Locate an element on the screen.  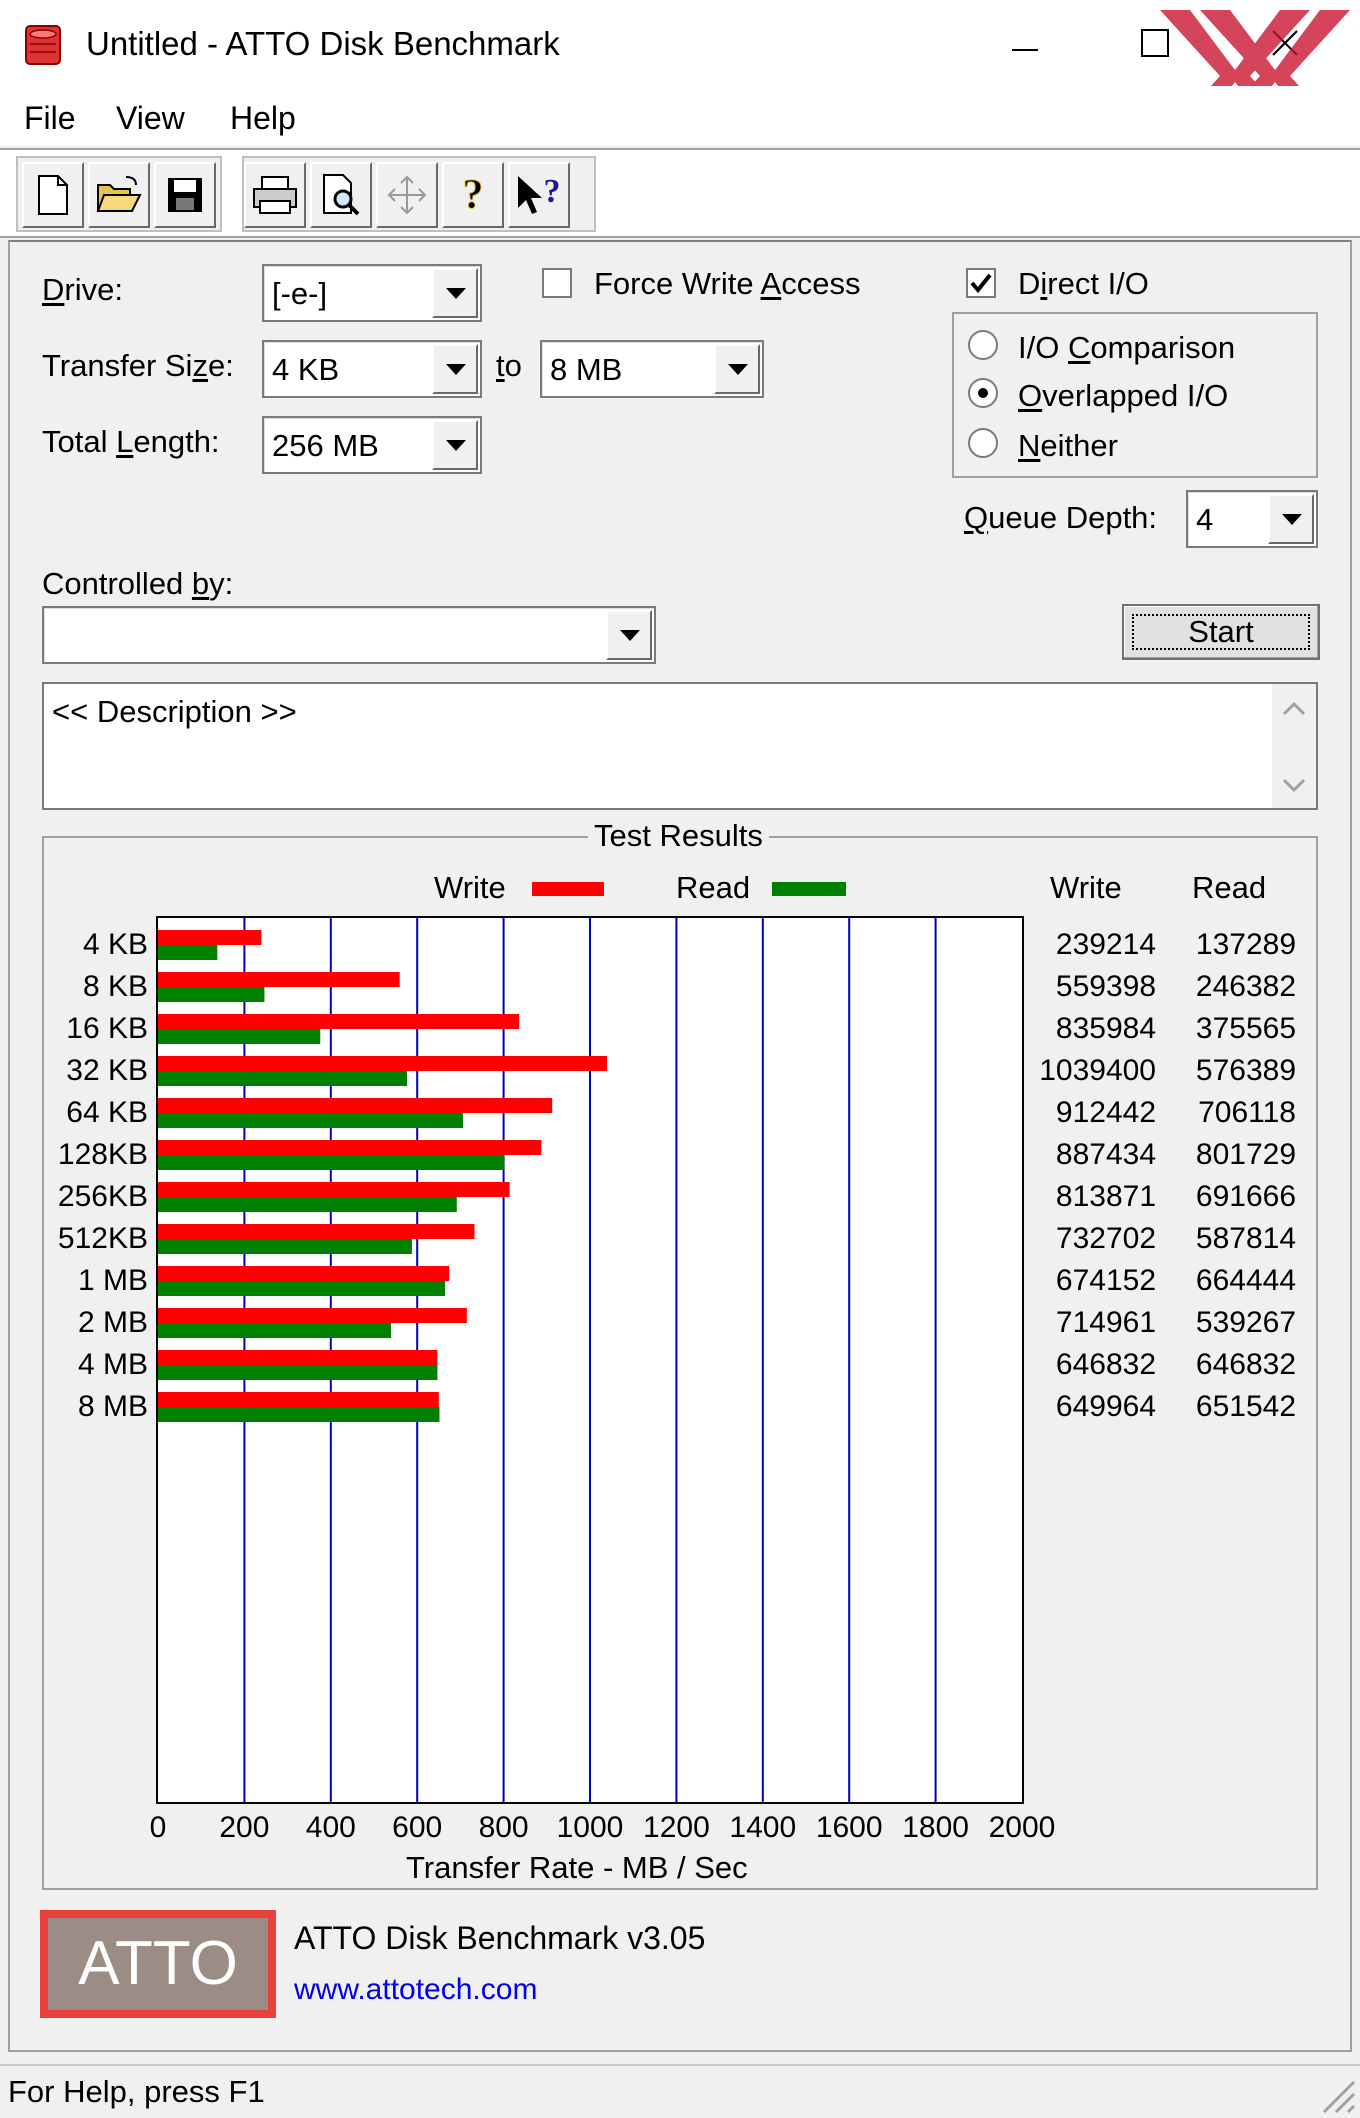
print-preview-icon is located at coordinates (341, 195).